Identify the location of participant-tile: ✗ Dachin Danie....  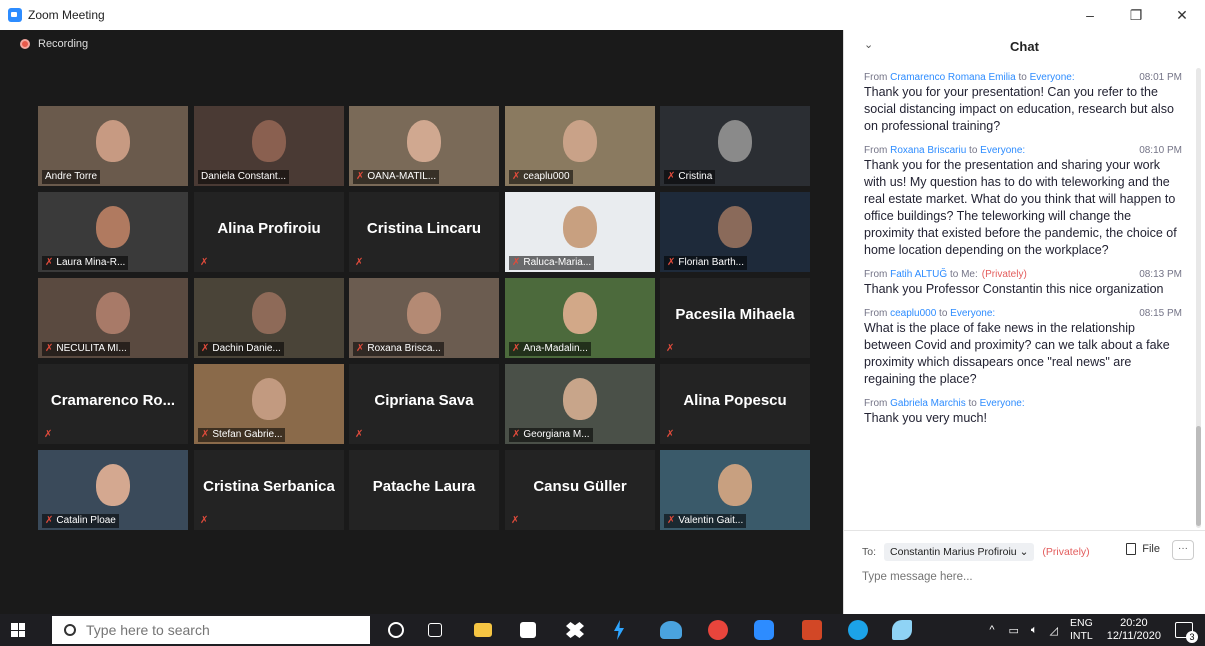
(269, 318).